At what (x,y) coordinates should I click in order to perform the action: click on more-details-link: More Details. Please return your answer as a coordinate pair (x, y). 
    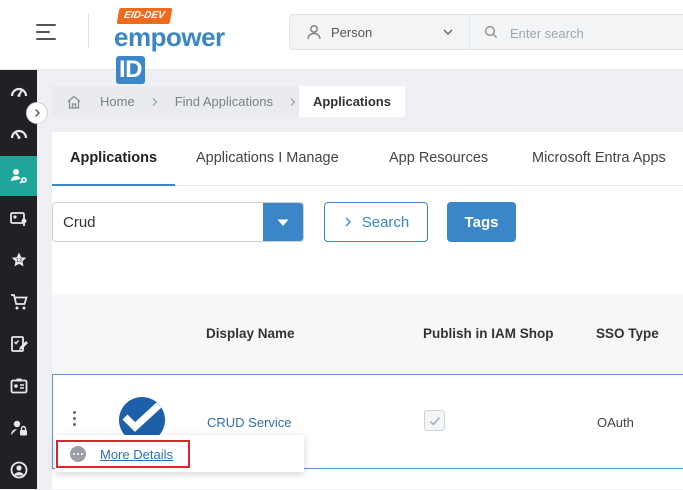
    Looking at the image, I should click on (136, 454).